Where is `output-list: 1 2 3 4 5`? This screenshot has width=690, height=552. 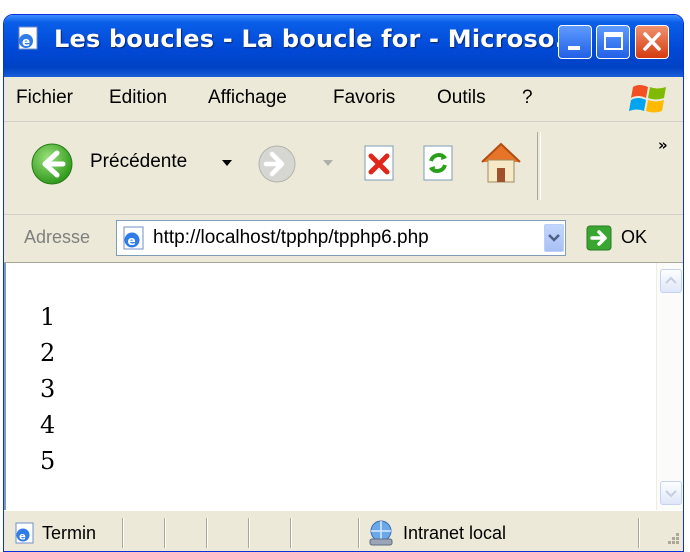 output-list: 1 2 3 4 5 is located at coordinates (47, 389).